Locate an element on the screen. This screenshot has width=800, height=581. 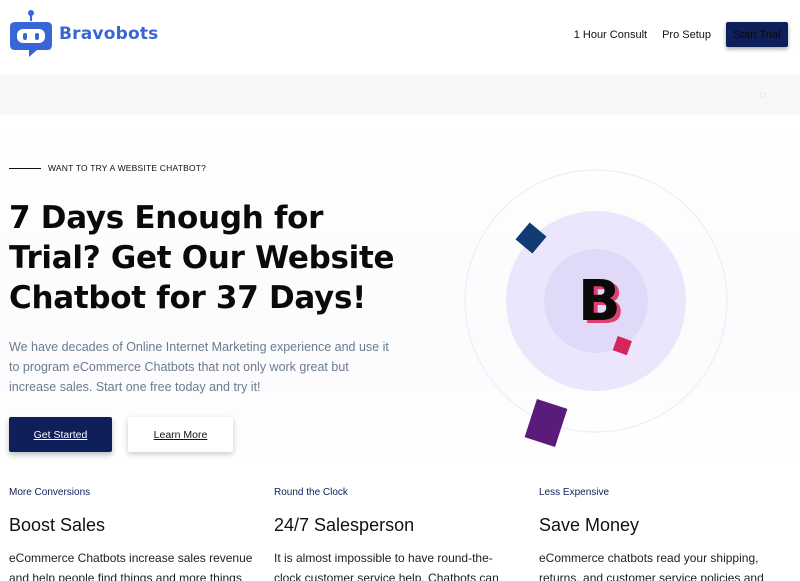
get-started-button: Get Started is located at coordinates (60, 434).